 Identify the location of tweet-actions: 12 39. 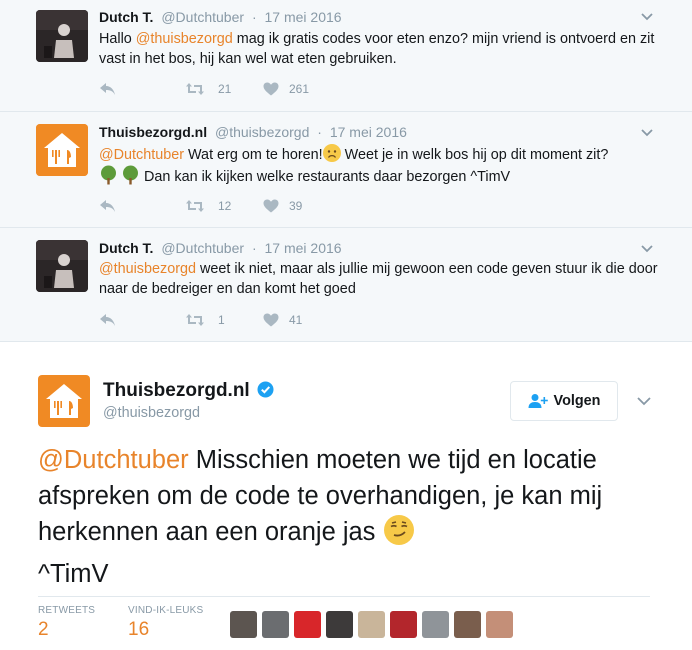
(200, 206).